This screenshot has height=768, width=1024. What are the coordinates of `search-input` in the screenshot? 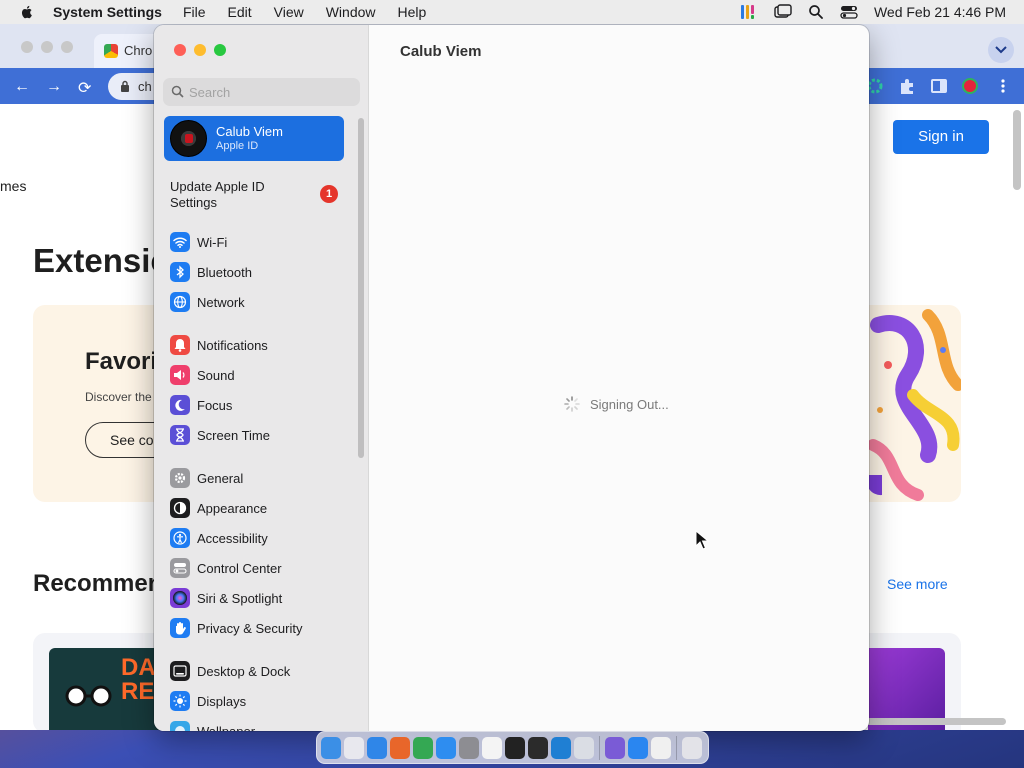 It's located at (269, 92).